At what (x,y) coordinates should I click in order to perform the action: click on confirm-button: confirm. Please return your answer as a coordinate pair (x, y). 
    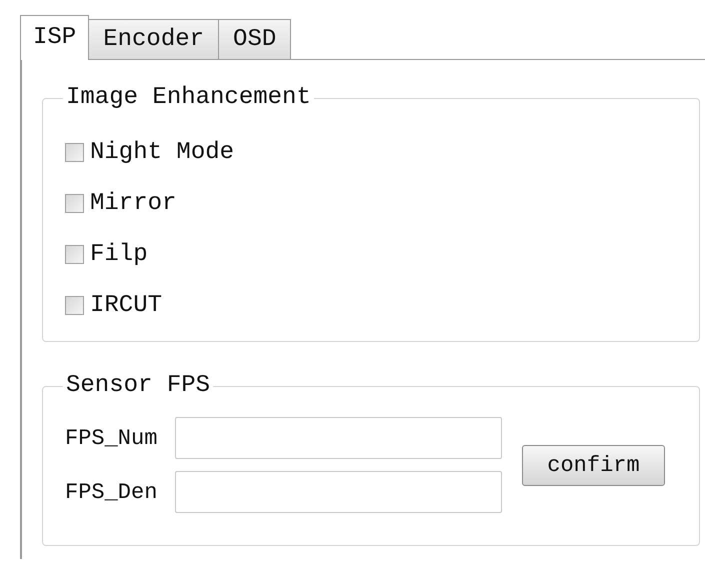
    Looking at the image, I should click on (593, 465).